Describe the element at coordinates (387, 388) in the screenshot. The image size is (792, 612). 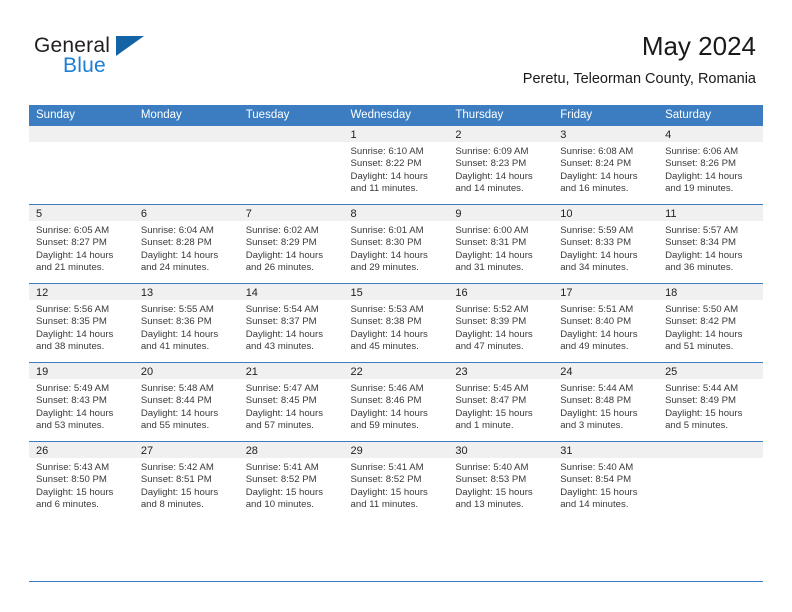
I see `sunrise-text: Sunrise: 5:46 AM` at that location.